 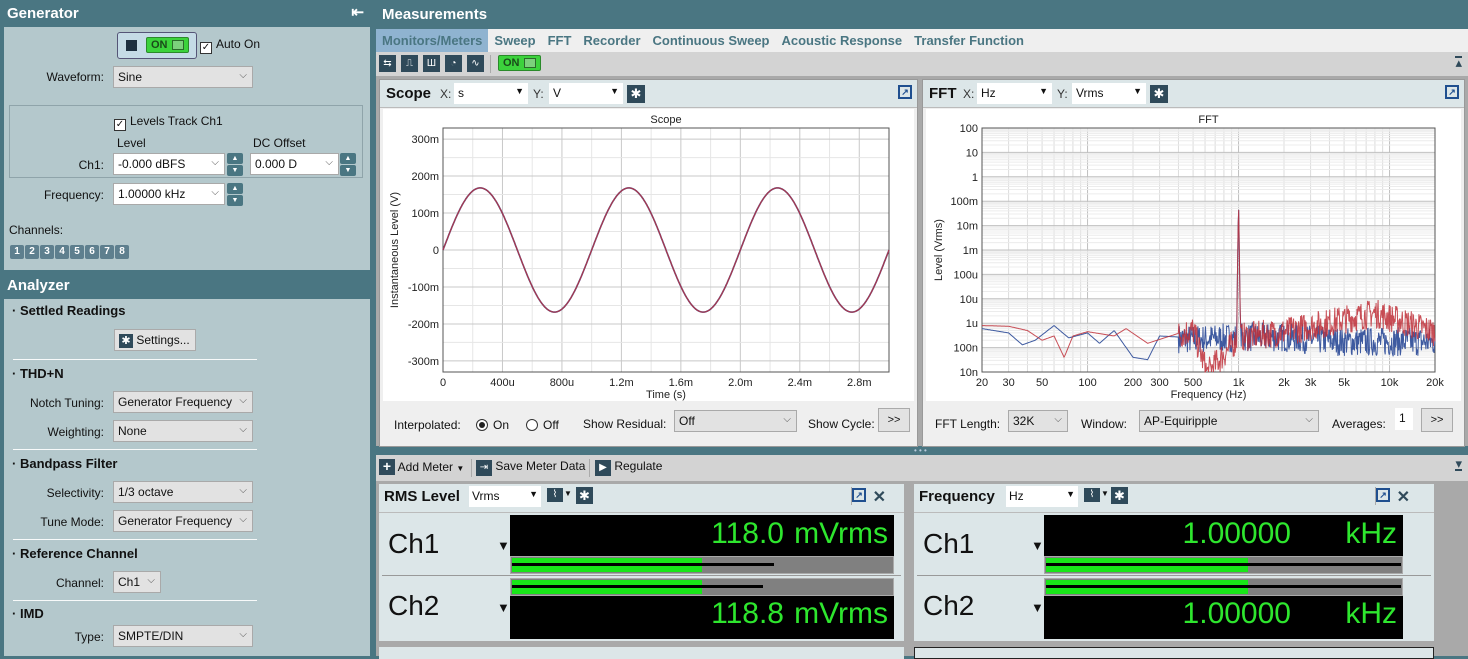 What do you see at coordinates (183, 521) in the screenshot?
I see `tune-mode-select: Generator Frequency ⌵` at bounding box center [183, 521].